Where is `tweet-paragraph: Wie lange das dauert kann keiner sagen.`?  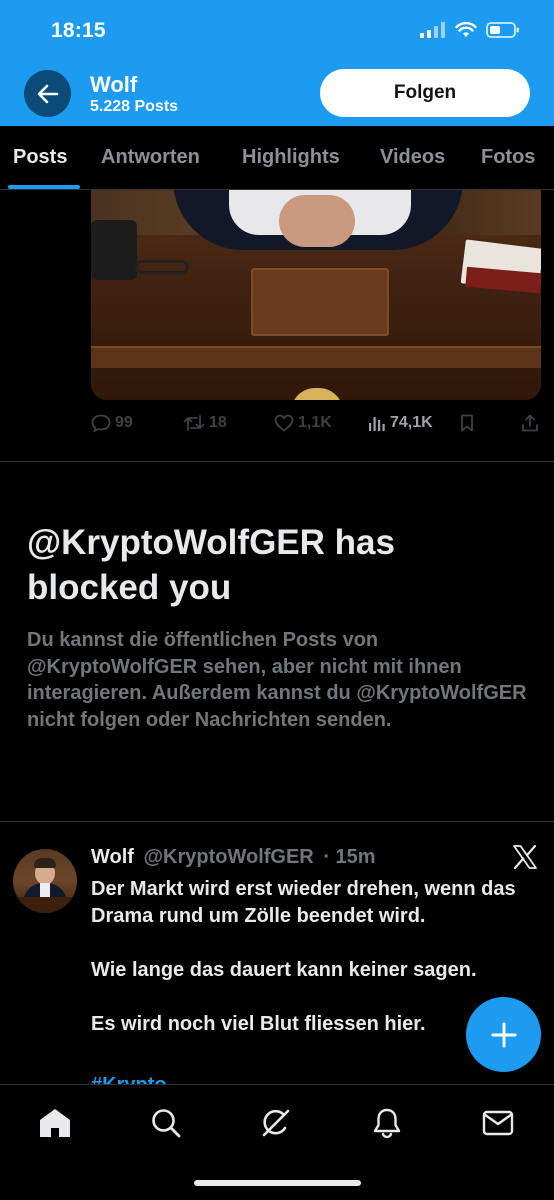
tweet-paragraph: Wie lange das dauert kann keiner sagen. is located at coordinates (284, 970).